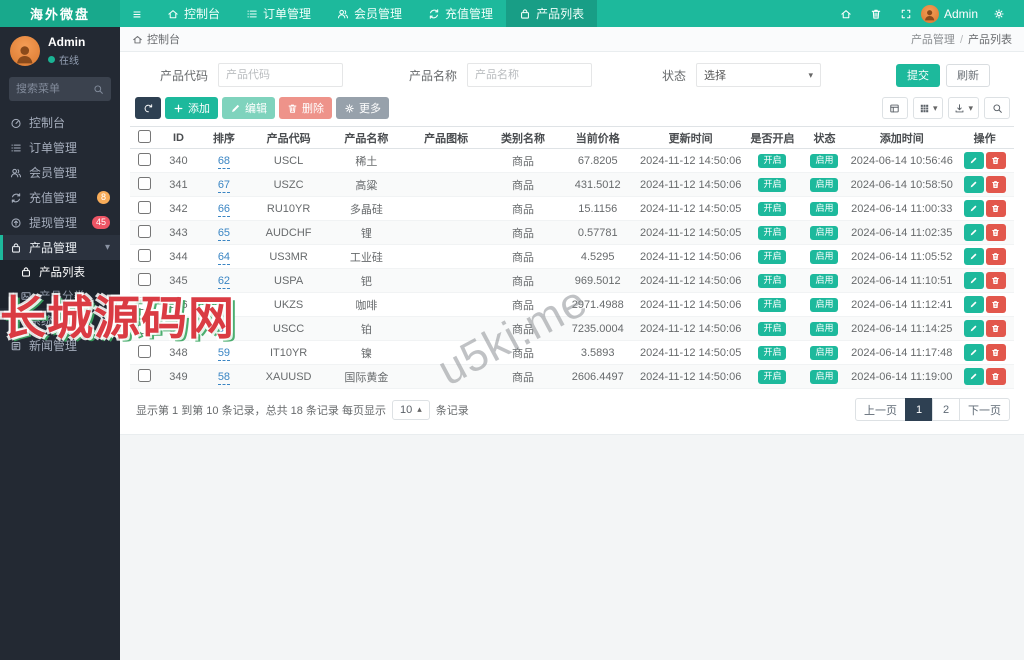 The image size is (1024, 660). I want to click on top-nav-item-4: 产品列表, so click(552, 13).